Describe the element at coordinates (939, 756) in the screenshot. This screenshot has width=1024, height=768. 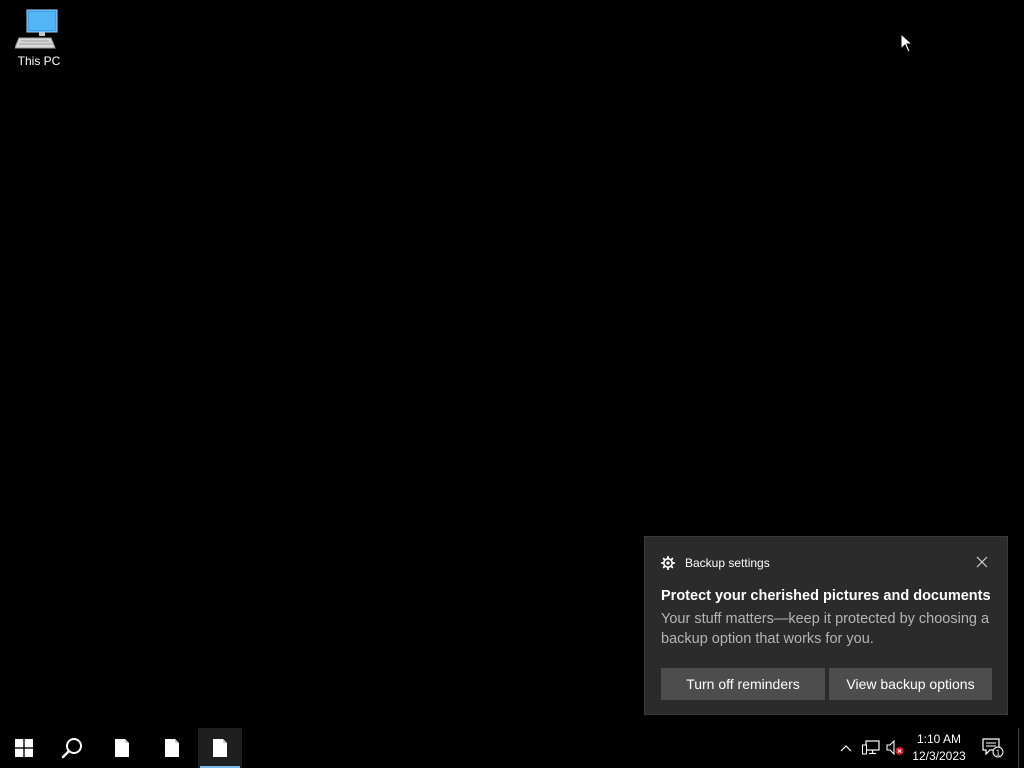
I see `clock-date: 12/3/2023` at that location.